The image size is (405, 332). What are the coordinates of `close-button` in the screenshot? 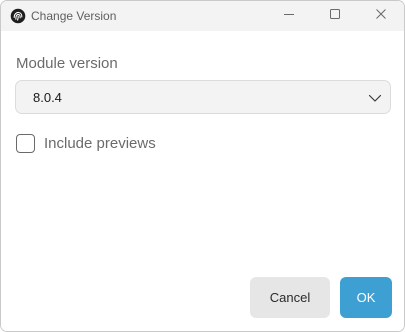 It's located at (381, 16).